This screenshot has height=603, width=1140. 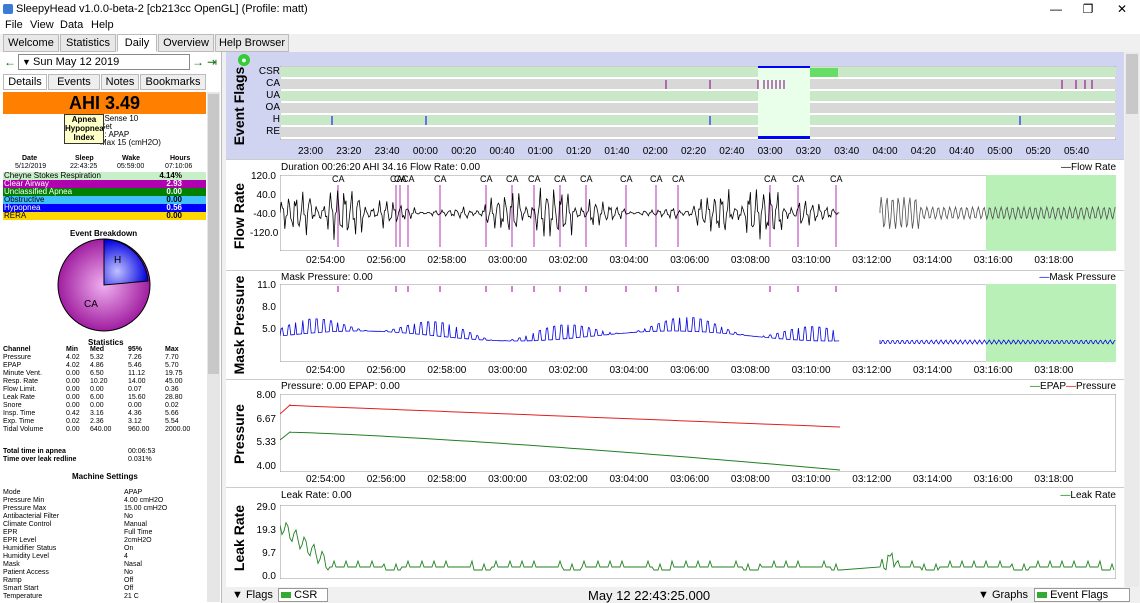 I want to click on side-tab-bookmarks: Bookmarks, so click(x=173, y=82).